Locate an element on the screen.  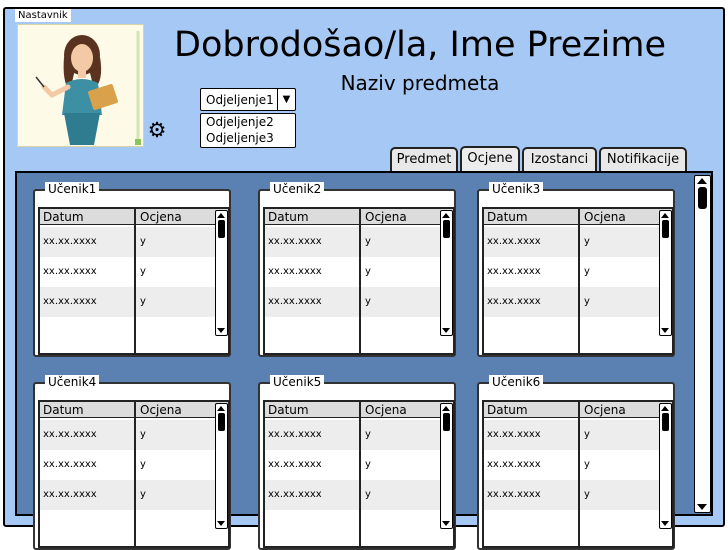
class-option: Odjeljenje3 is located at coordinates (248, 138).